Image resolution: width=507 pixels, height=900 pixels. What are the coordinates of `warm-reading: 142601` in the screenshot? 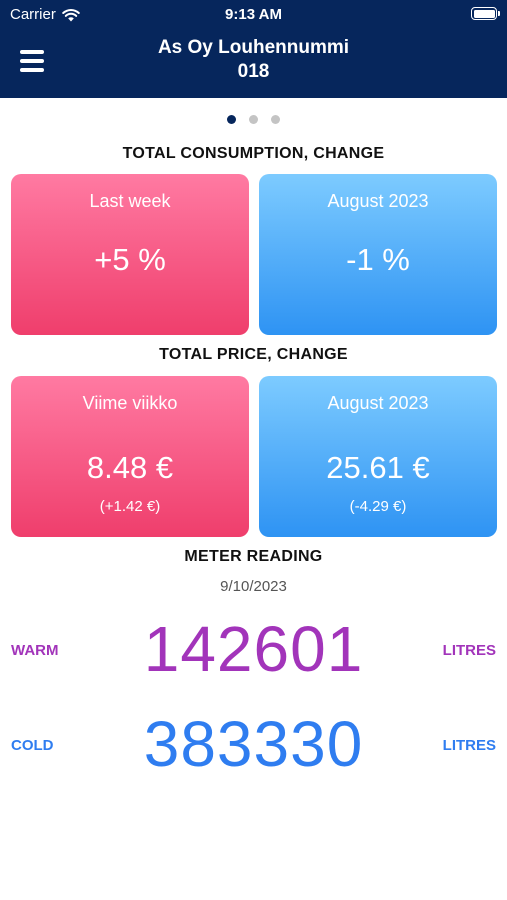 It's located at (253, 649).